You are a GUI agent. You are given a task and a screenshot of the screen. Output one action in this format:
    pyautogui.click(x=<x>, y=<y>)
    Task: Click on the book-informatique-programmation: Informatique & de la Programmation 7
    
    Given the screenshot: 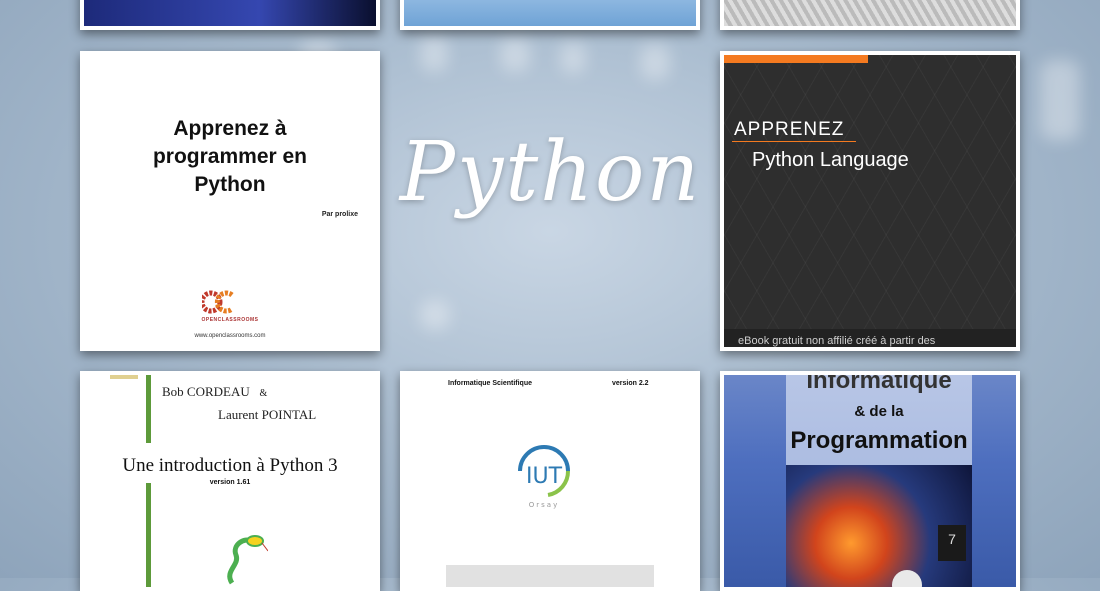 What is the action you would take?
    pyautogui.click(x=870, y=481)
    